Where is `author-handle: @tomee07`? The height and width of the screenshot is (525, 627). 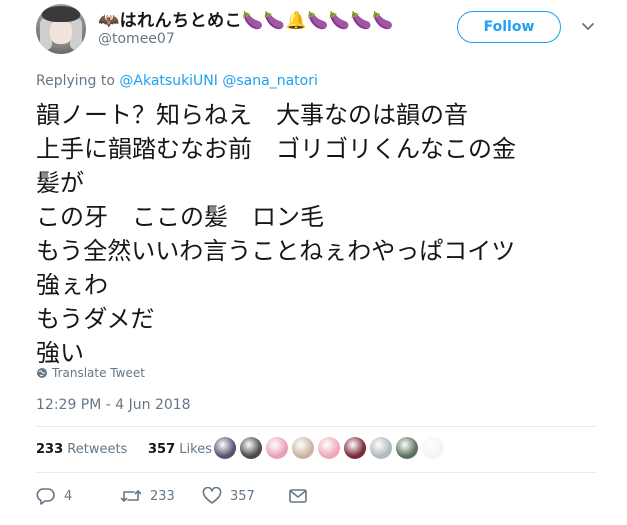
author-handle: @tomee07 is located at coordinates (136, 39).